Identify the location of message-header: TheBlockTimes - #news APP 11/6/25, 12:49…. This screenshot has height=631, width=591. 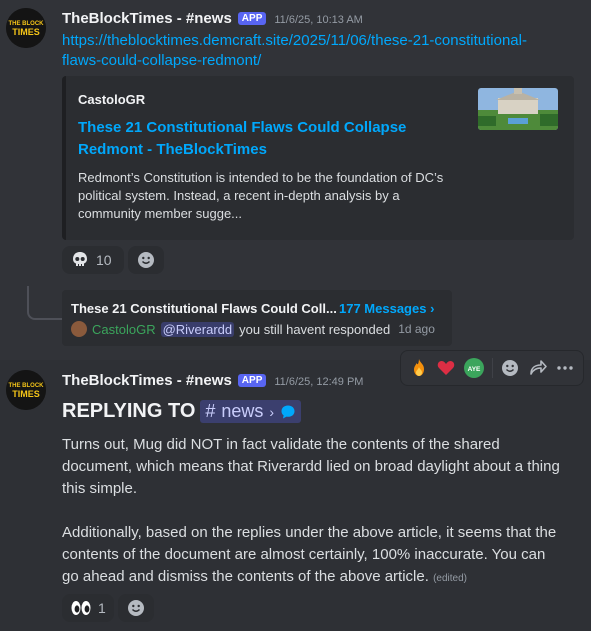
(212, 380).